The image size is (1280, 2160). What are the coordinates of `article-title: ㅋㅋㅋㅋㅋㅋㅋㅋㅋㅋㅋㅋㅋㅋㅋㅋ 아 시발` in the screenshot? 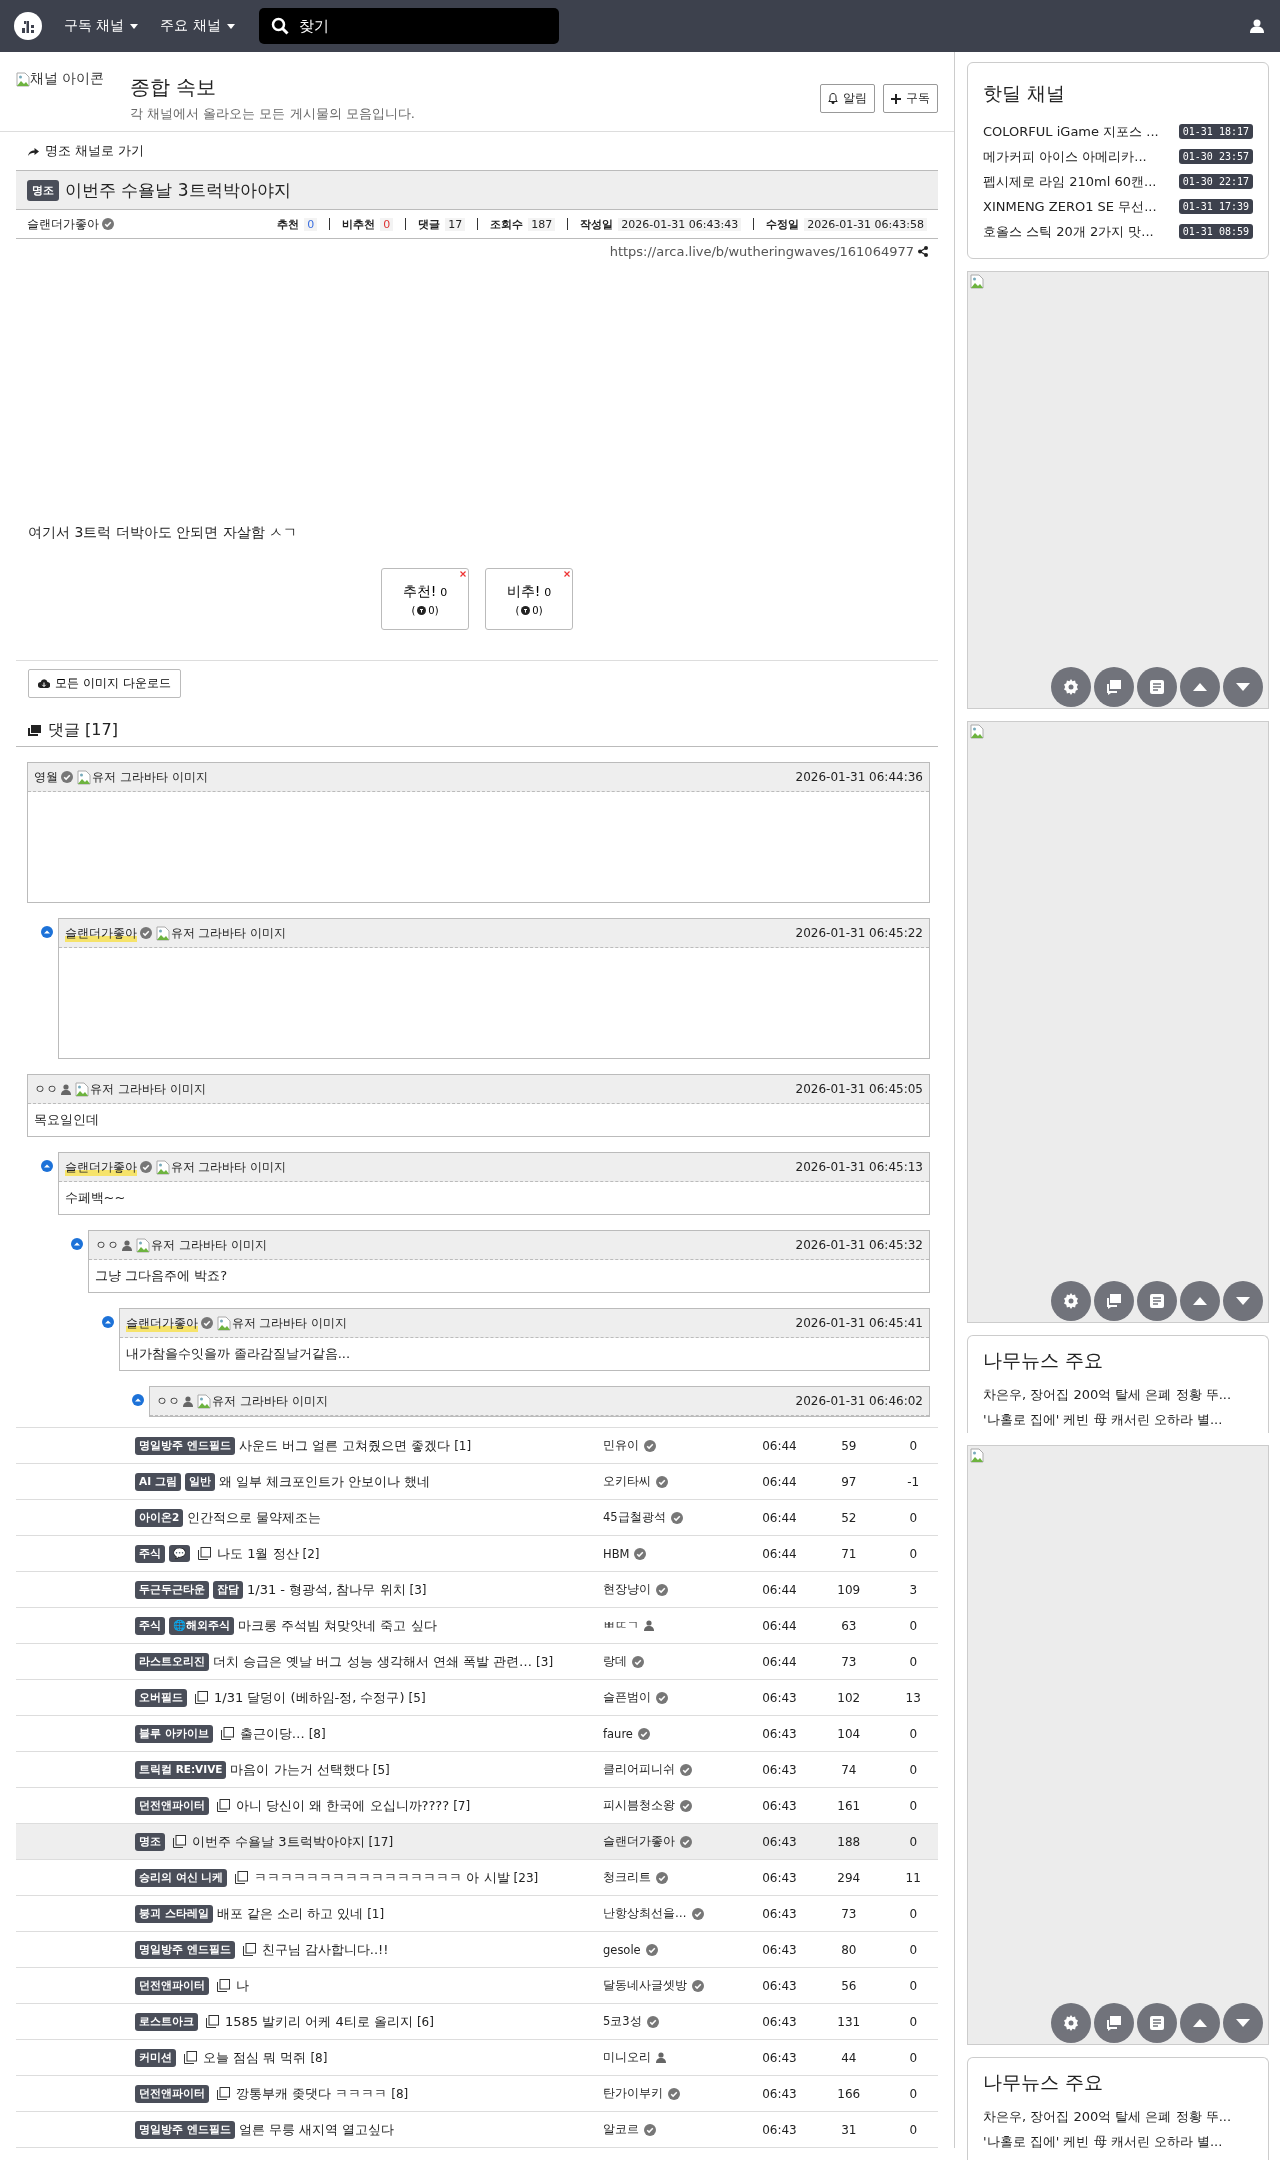 It's located at (382, 1877).